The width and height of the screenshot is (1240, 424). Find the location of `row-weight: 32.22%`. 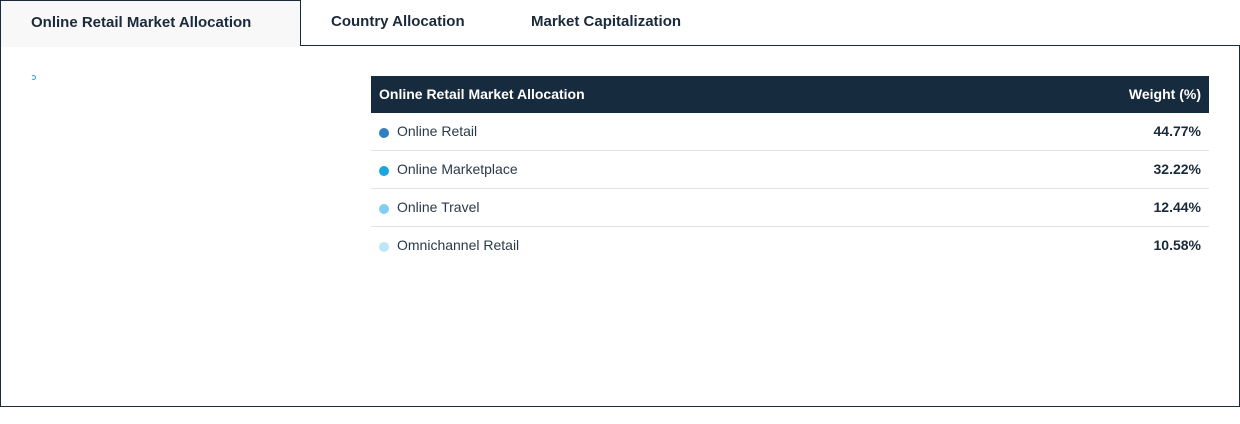

row-weight: 32.22% is located at coordinates (1177, 169).